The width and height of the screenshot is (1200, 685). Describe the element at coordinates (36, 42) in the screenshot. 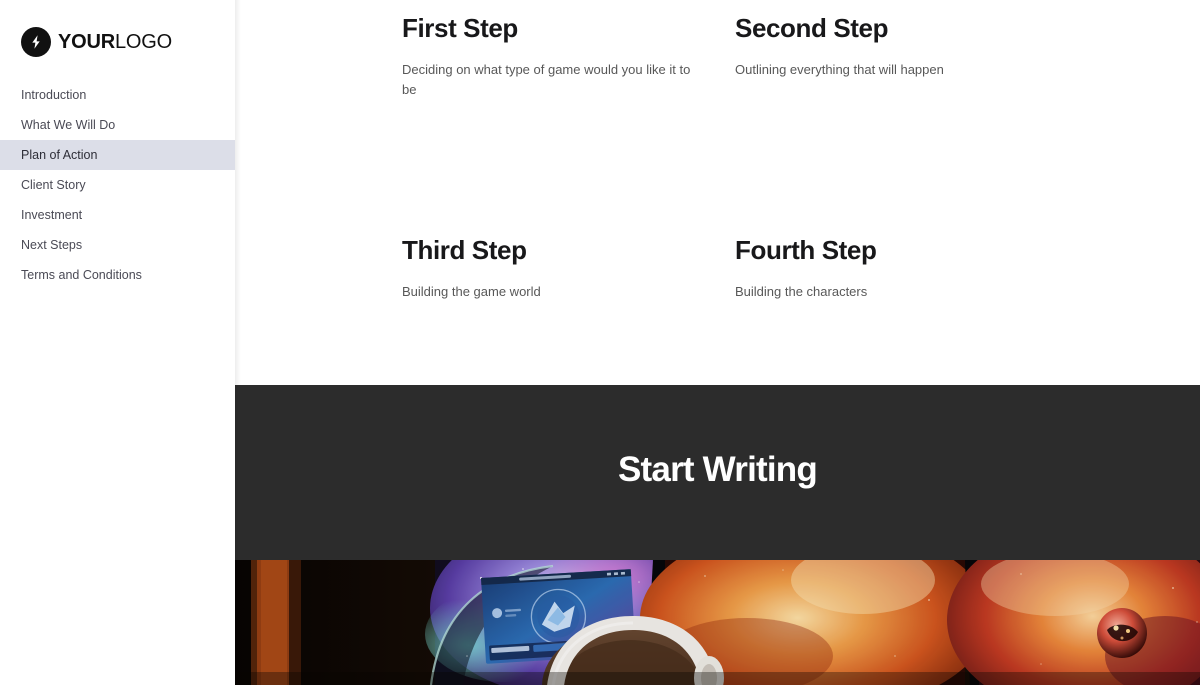

I see `lightning-bolt-icon` at that location.